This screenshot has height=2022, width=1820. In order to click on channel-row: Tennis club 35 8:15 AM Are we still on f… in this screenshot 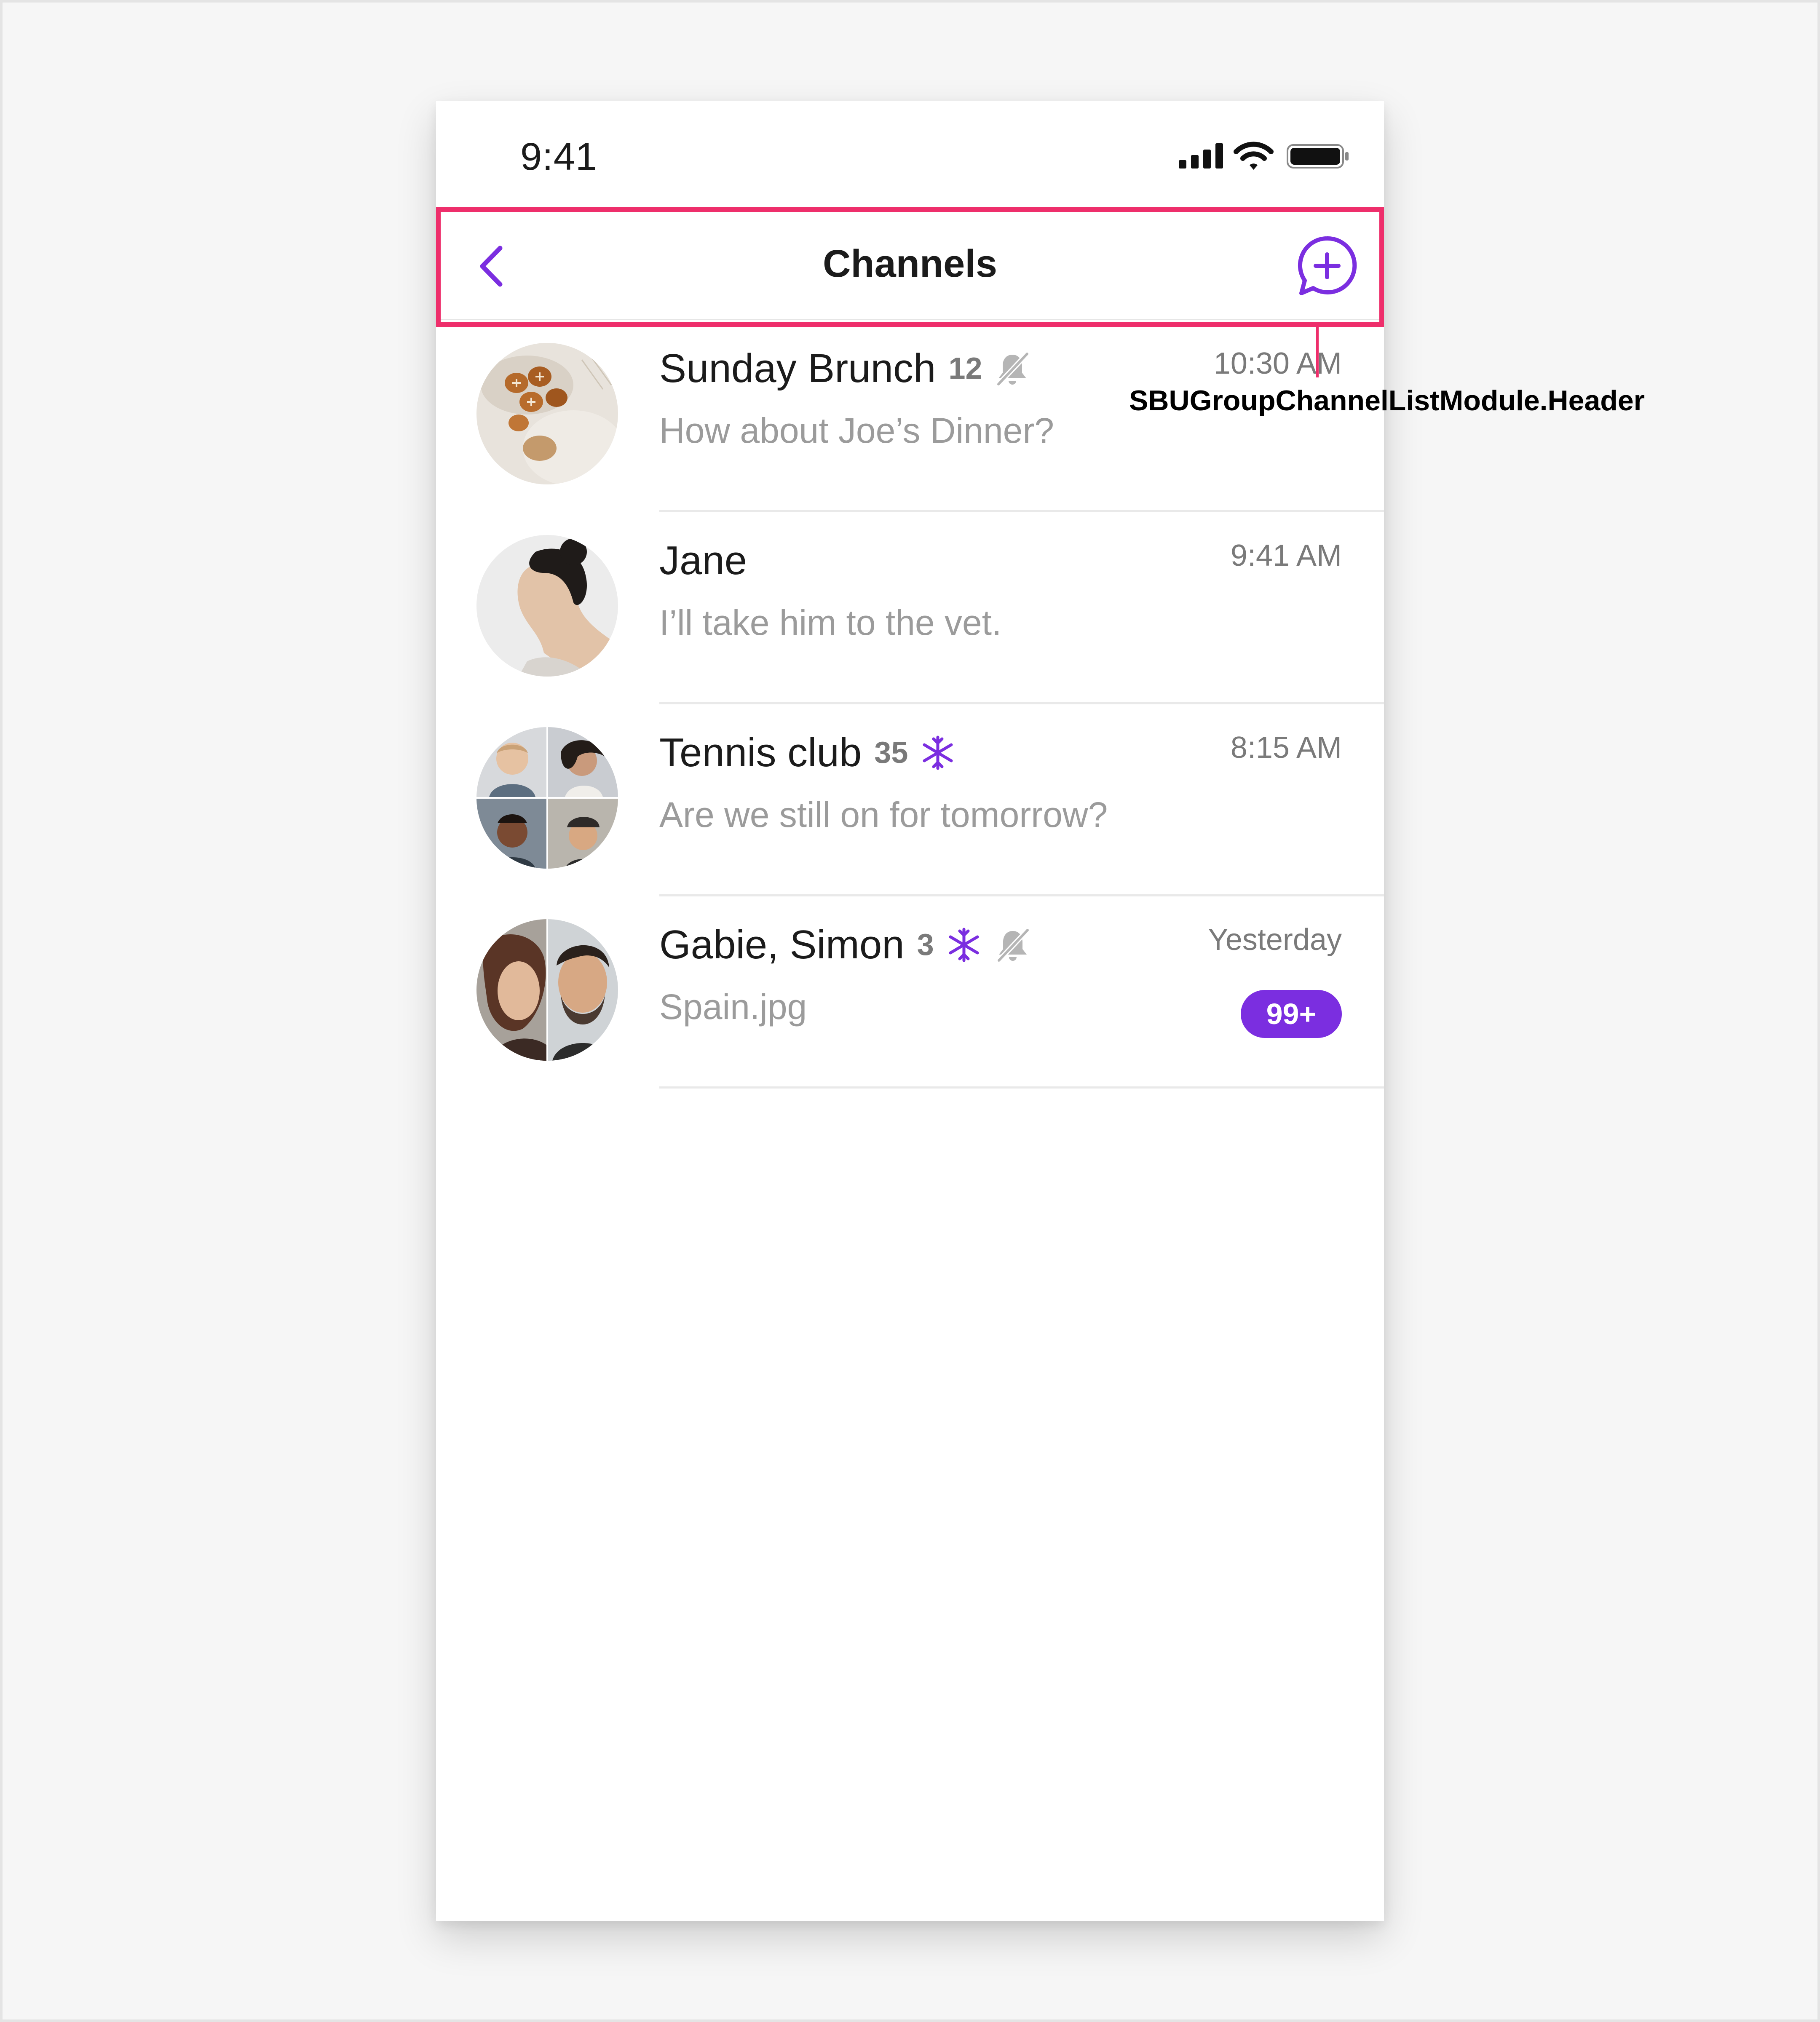, I will do `click(910, 800)`.